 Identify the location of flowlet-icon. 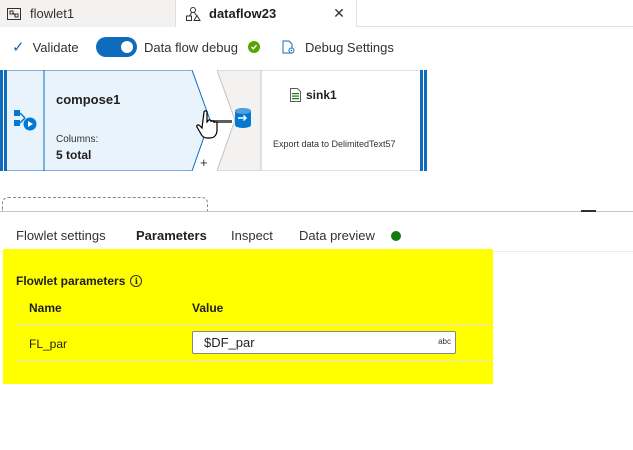
(14, 14).